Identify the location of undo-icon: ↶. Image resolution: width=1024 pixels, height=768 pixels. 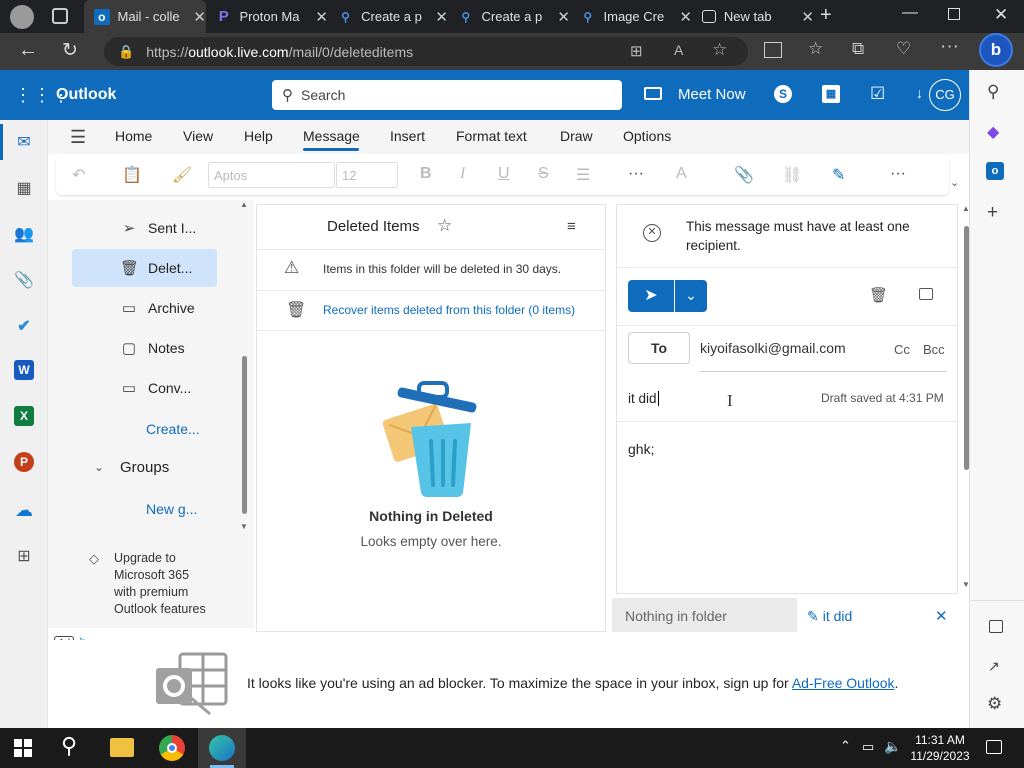
(78, 175).